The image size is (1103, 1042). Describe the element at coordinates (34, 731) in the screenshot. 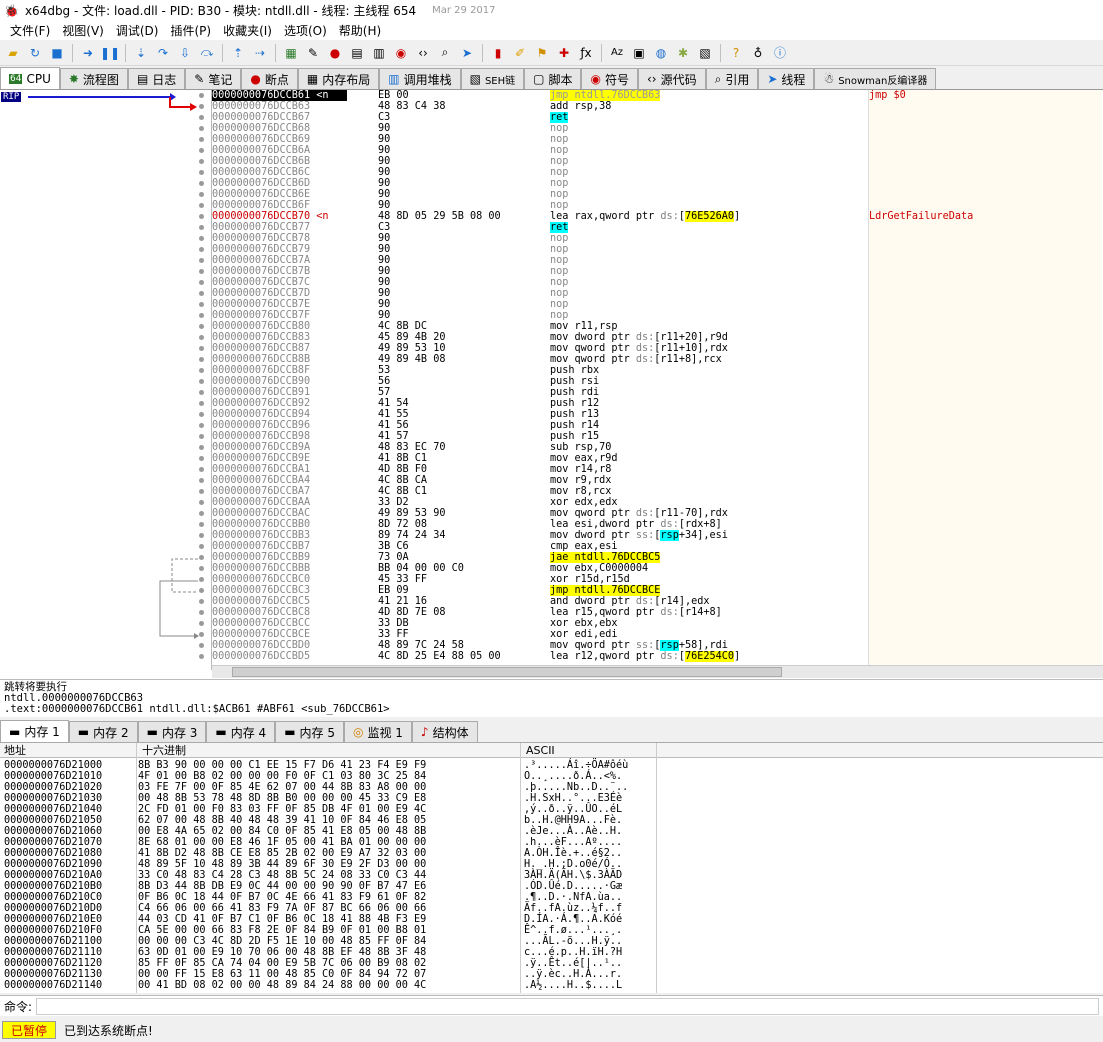

I see `tab-dump-1: ▬ 内存 1` at that location.